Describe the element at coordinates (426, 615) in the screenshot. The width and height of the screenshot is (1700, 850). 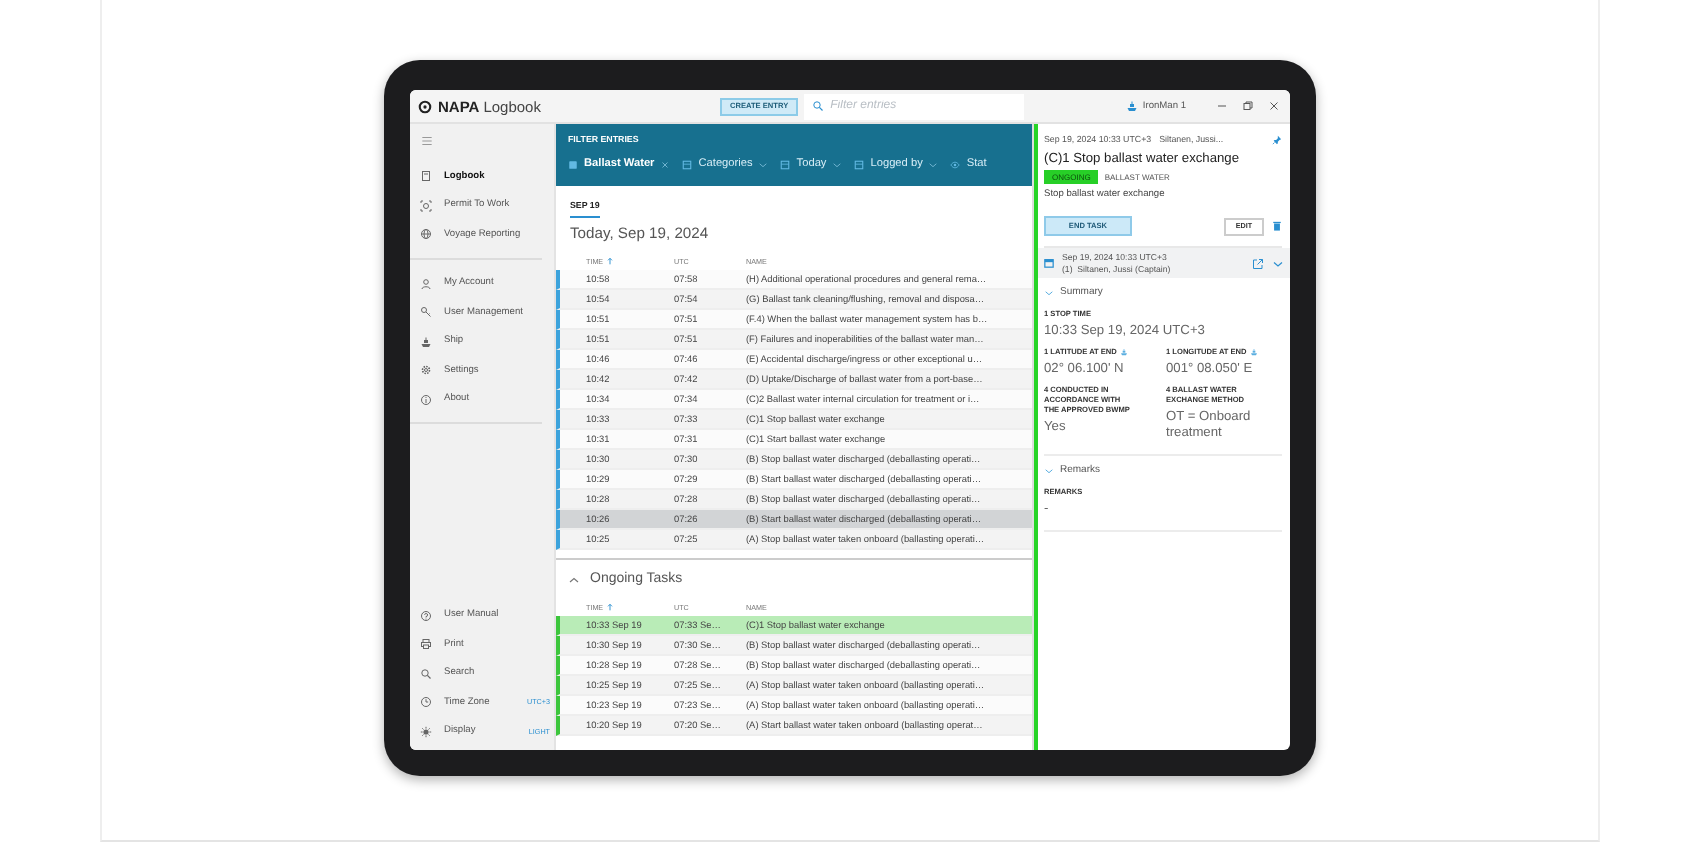
I see `help-icon` at that location.